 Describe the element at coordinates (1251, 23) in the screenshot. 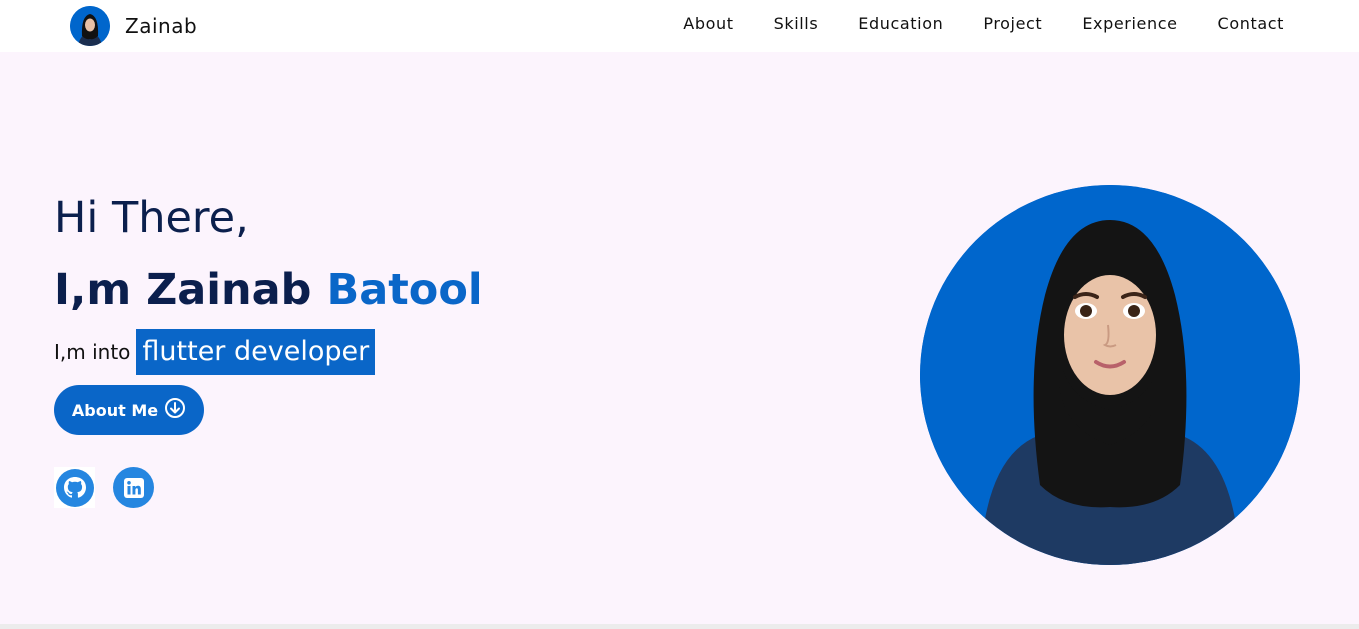

I see `nav-contact: Contact` at that location.